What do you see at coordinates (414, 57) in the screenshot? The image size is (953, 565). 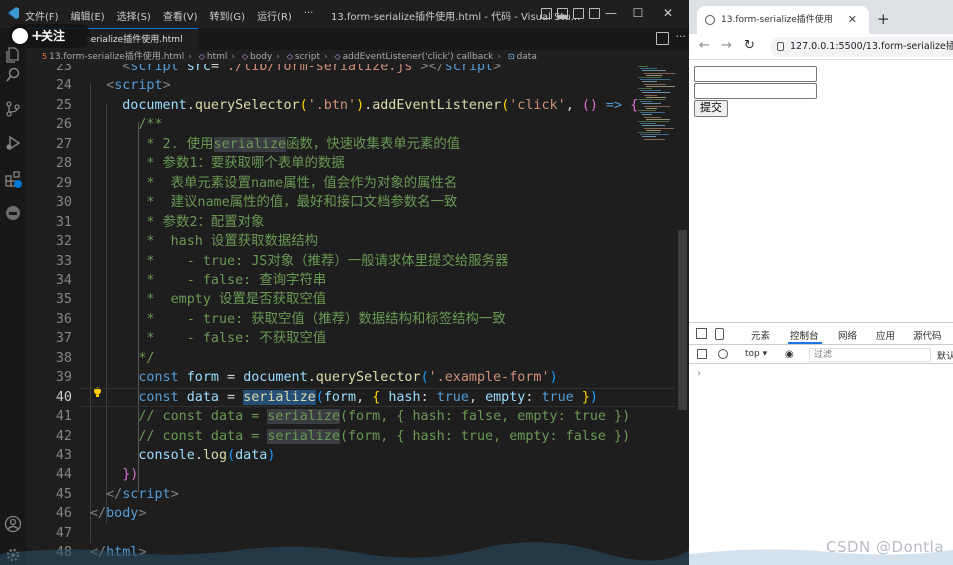 I see `breadcrumb-callback: ◇ addEventListener('click') callback` at bounding box center [414, 57].